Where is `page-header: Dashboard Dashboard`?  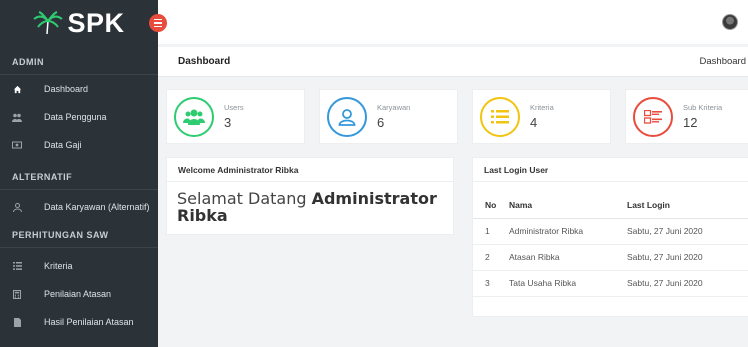 page-header: Dashboard Dashboard is located at coordinates (453, 62).